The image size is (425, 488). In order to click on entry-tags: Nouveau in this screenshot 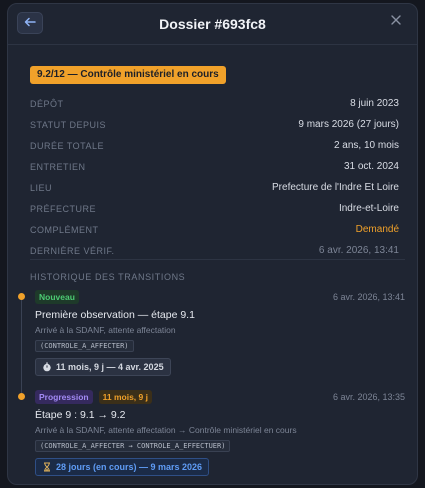, I will do `click(57, 296)`.